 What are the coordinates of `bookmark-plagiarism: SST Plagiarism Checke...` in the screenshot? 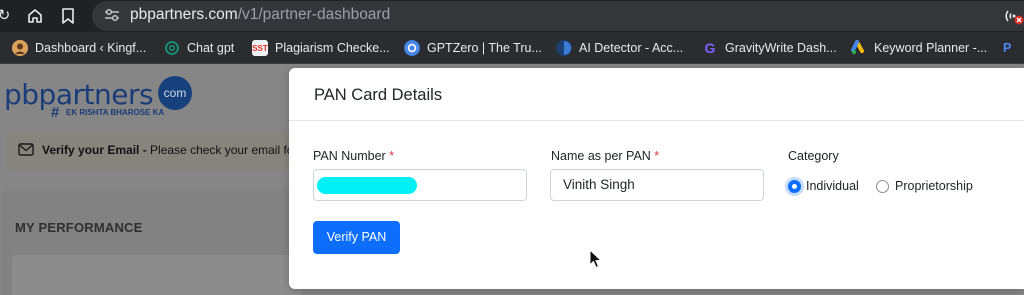 It's located at (321, 48).